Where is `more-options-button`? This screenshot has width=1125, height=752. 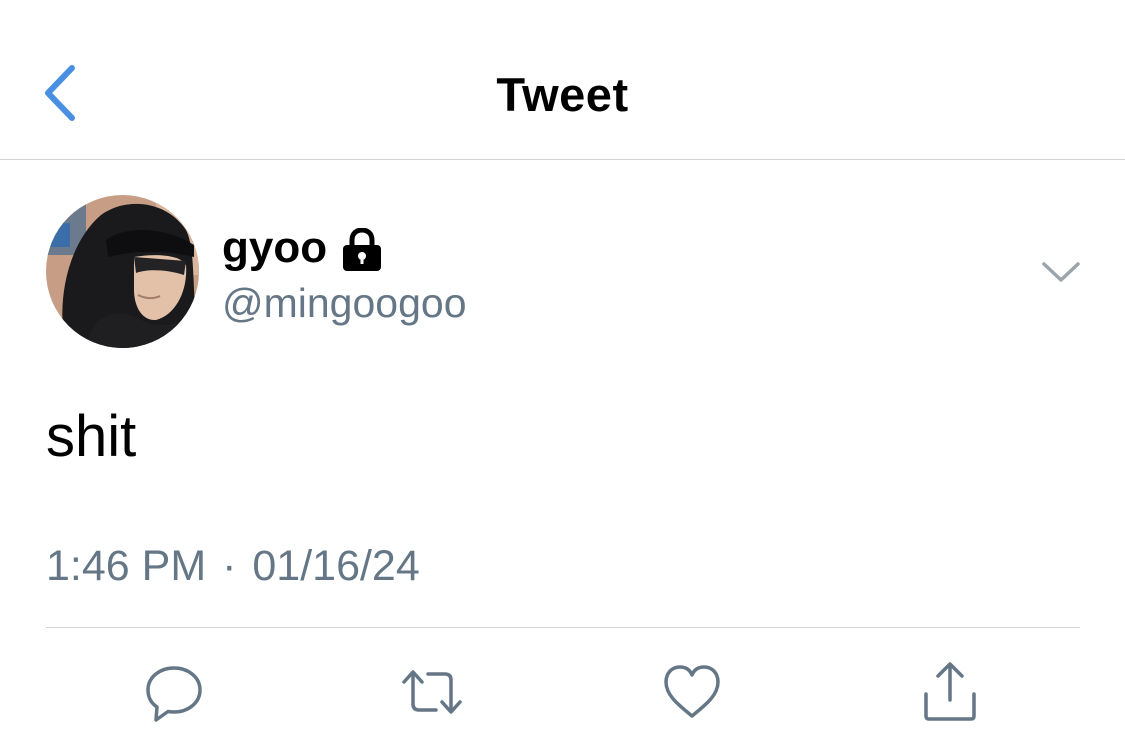 more-options-button is located at coordinates (1061, 272).